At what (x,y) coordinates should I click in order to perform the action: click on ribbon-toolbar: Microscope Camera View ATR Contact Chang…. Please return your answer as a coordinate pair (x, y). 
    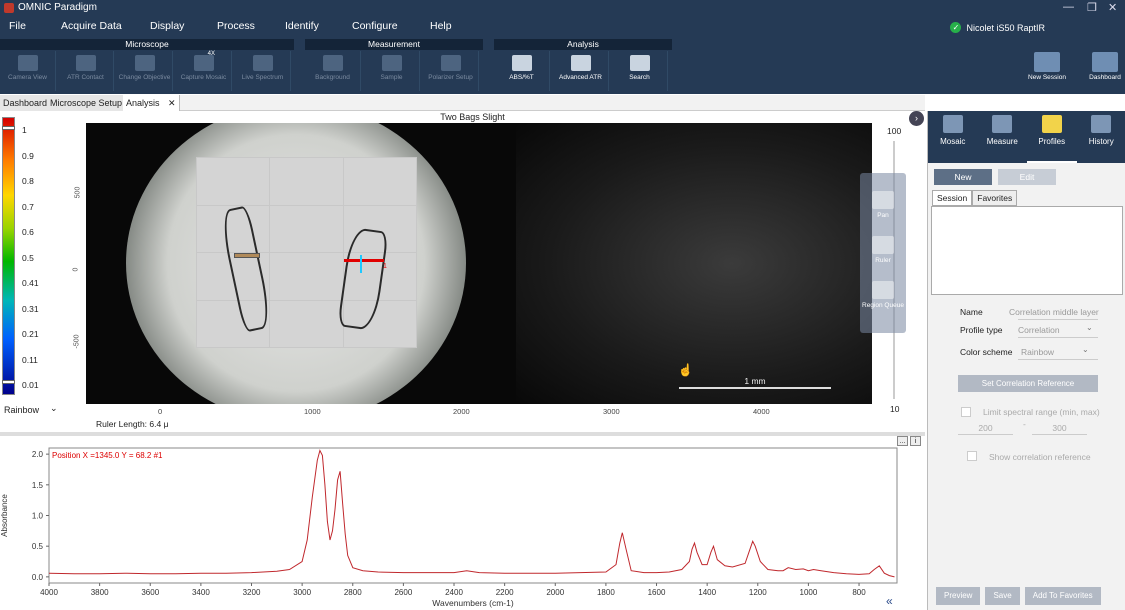
    Looking at the image, I should click on (562, 66).